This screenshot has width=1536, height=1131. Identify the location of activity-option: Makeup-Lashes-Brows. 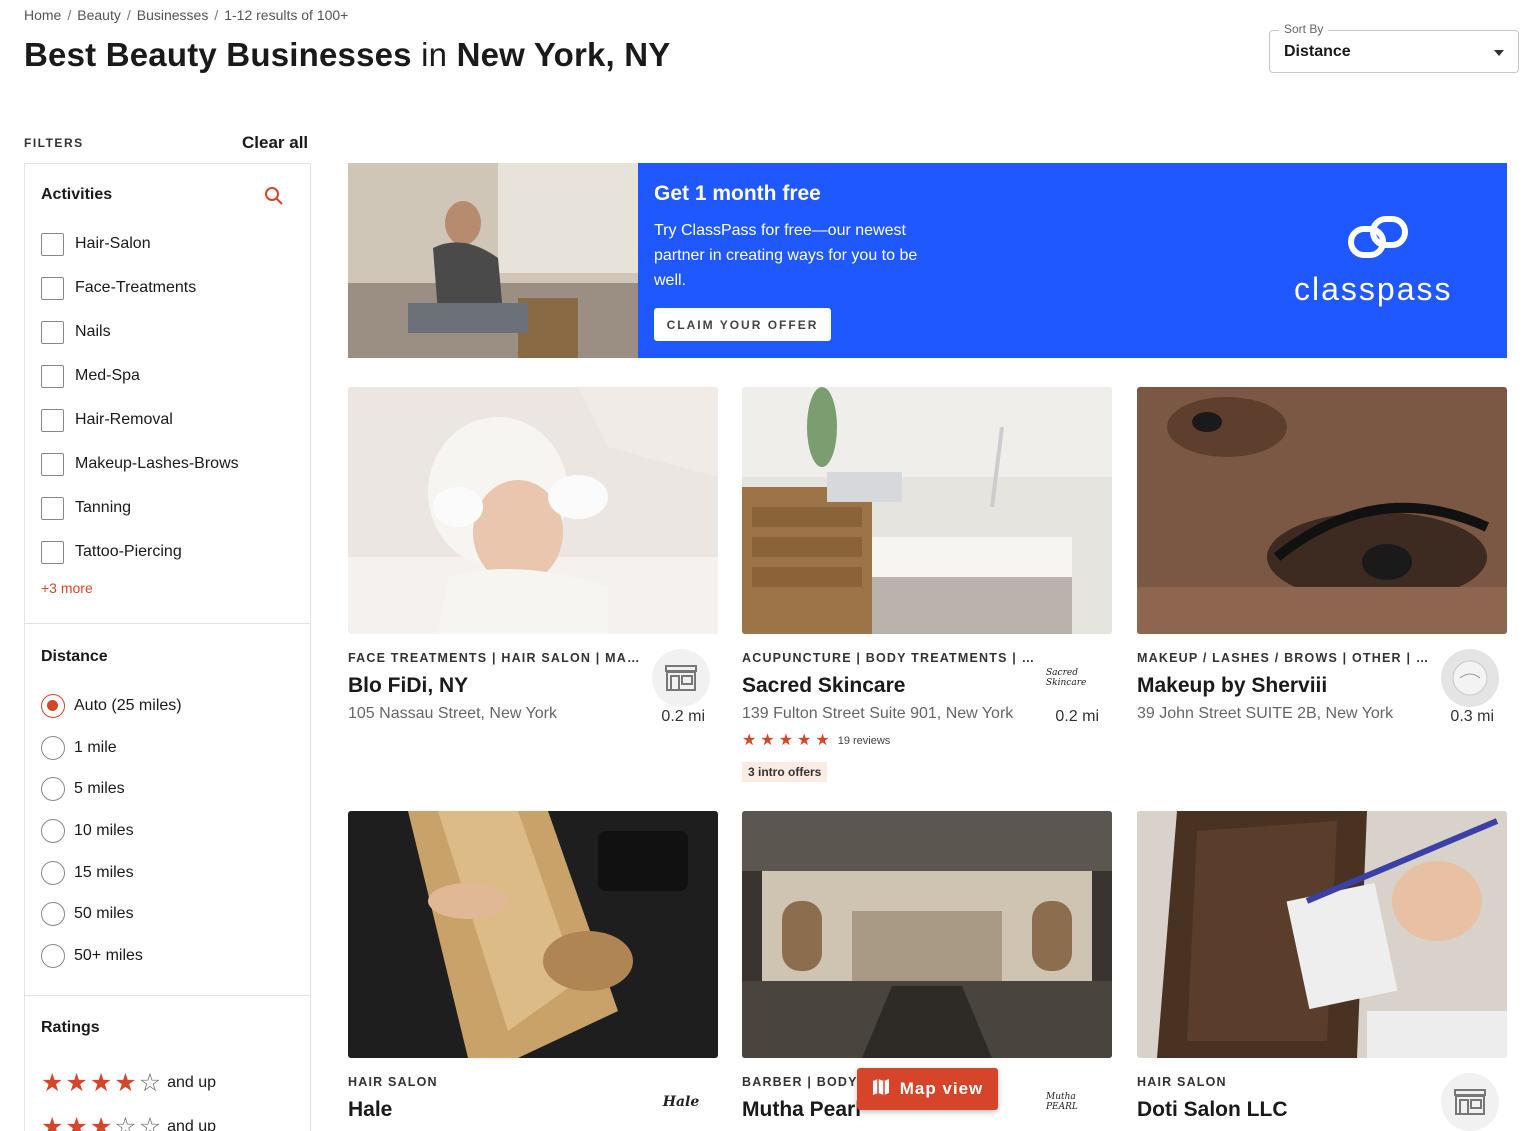
(167, 464).